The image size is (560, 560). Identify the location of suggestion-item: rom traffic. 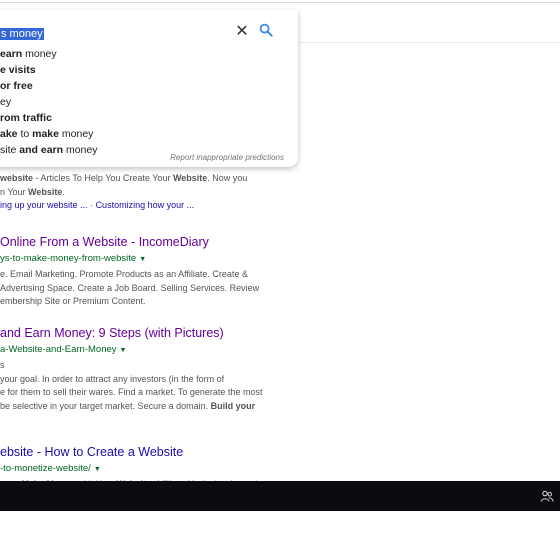
(145, 118).